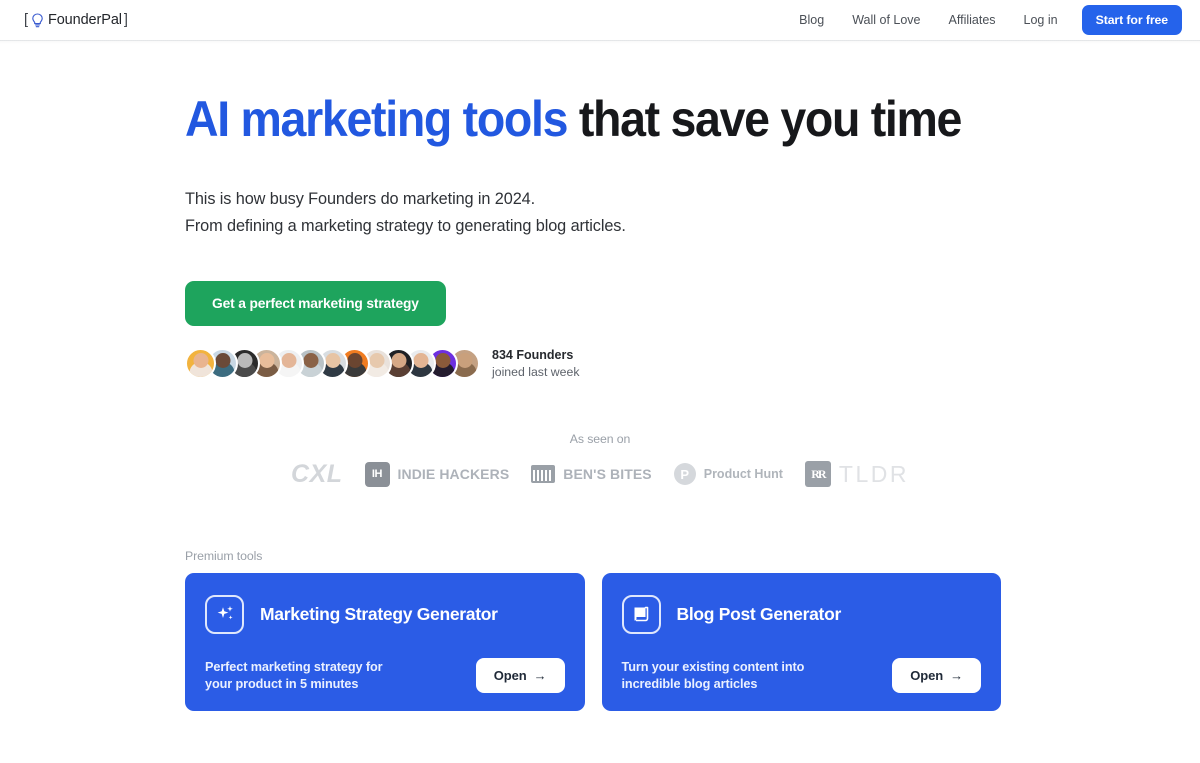 Image resolution: width=1200 pixels, height=763 pixels. I want to click on document-scroll-icon, so click(641, 614).